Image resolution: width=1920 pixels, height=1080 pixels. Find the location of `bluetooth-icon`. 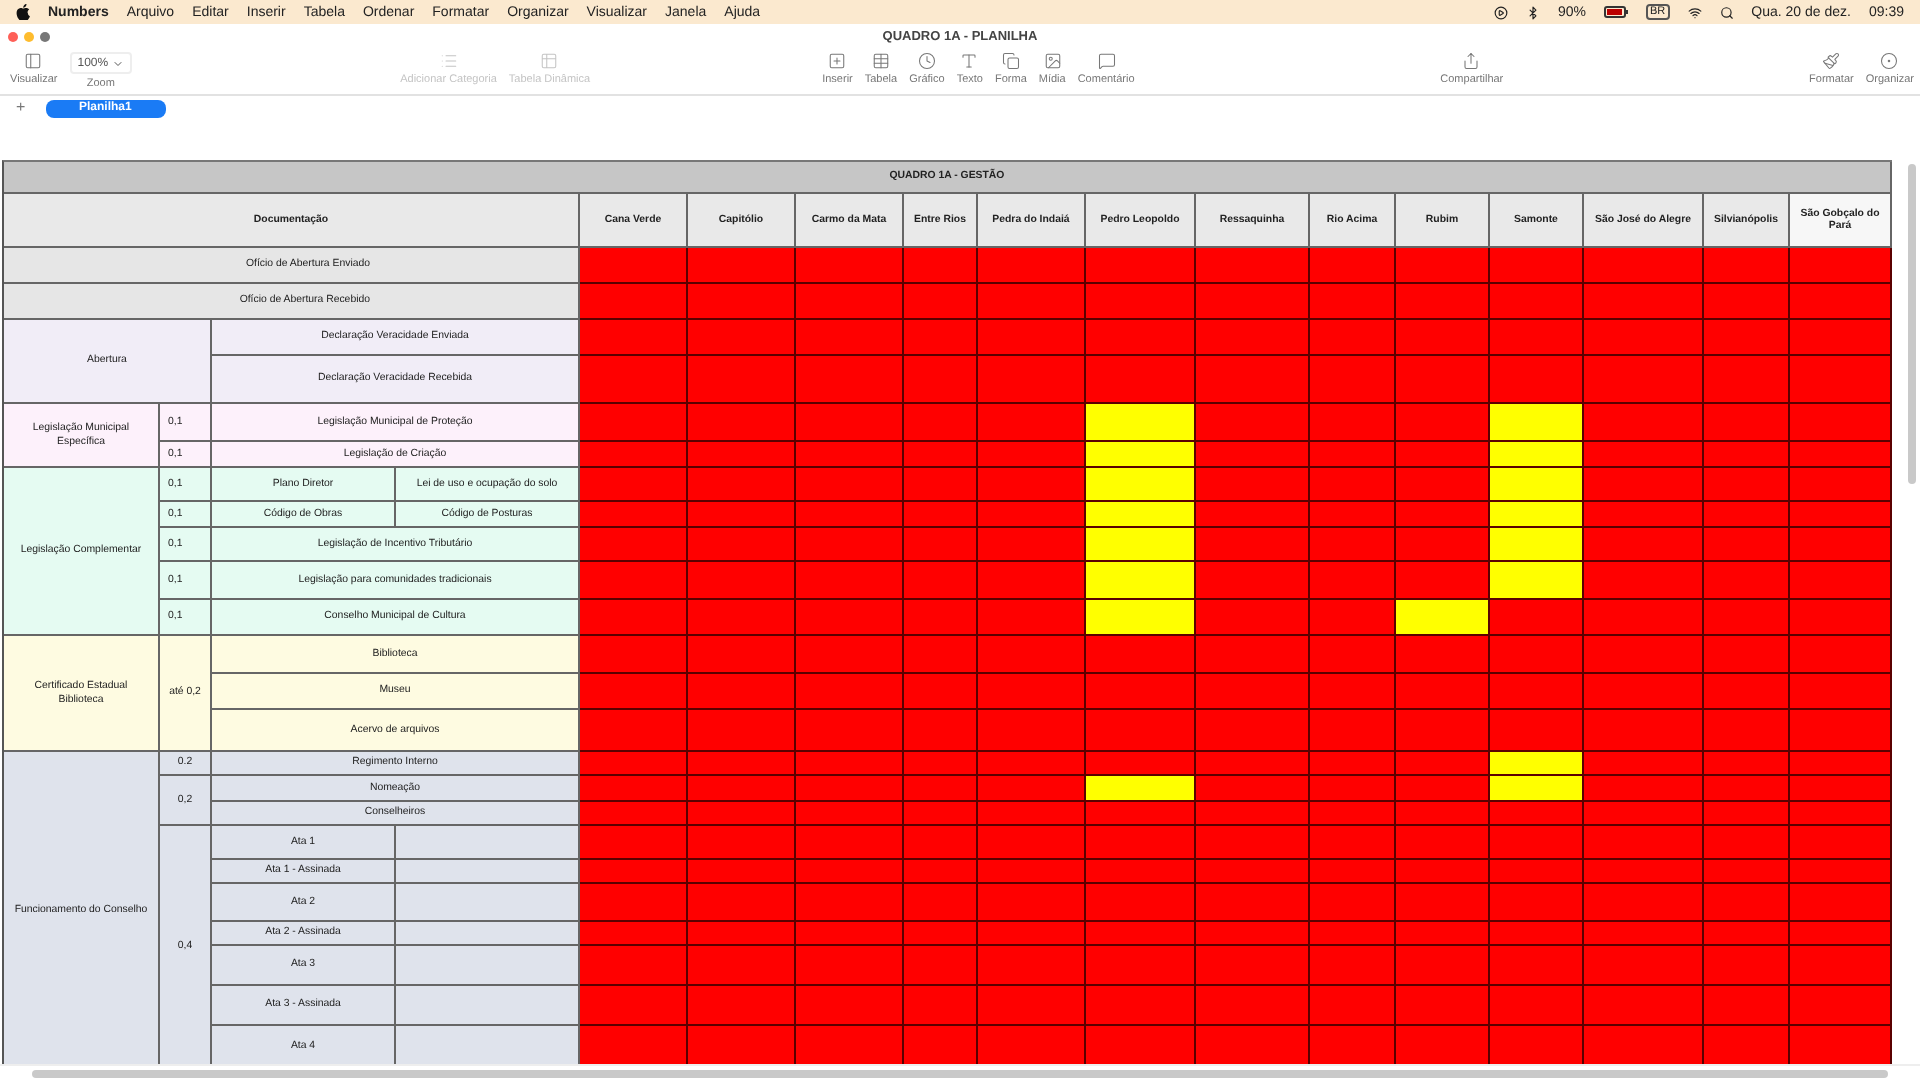

bluetooth-icon is located at coordinates (1532, 12).